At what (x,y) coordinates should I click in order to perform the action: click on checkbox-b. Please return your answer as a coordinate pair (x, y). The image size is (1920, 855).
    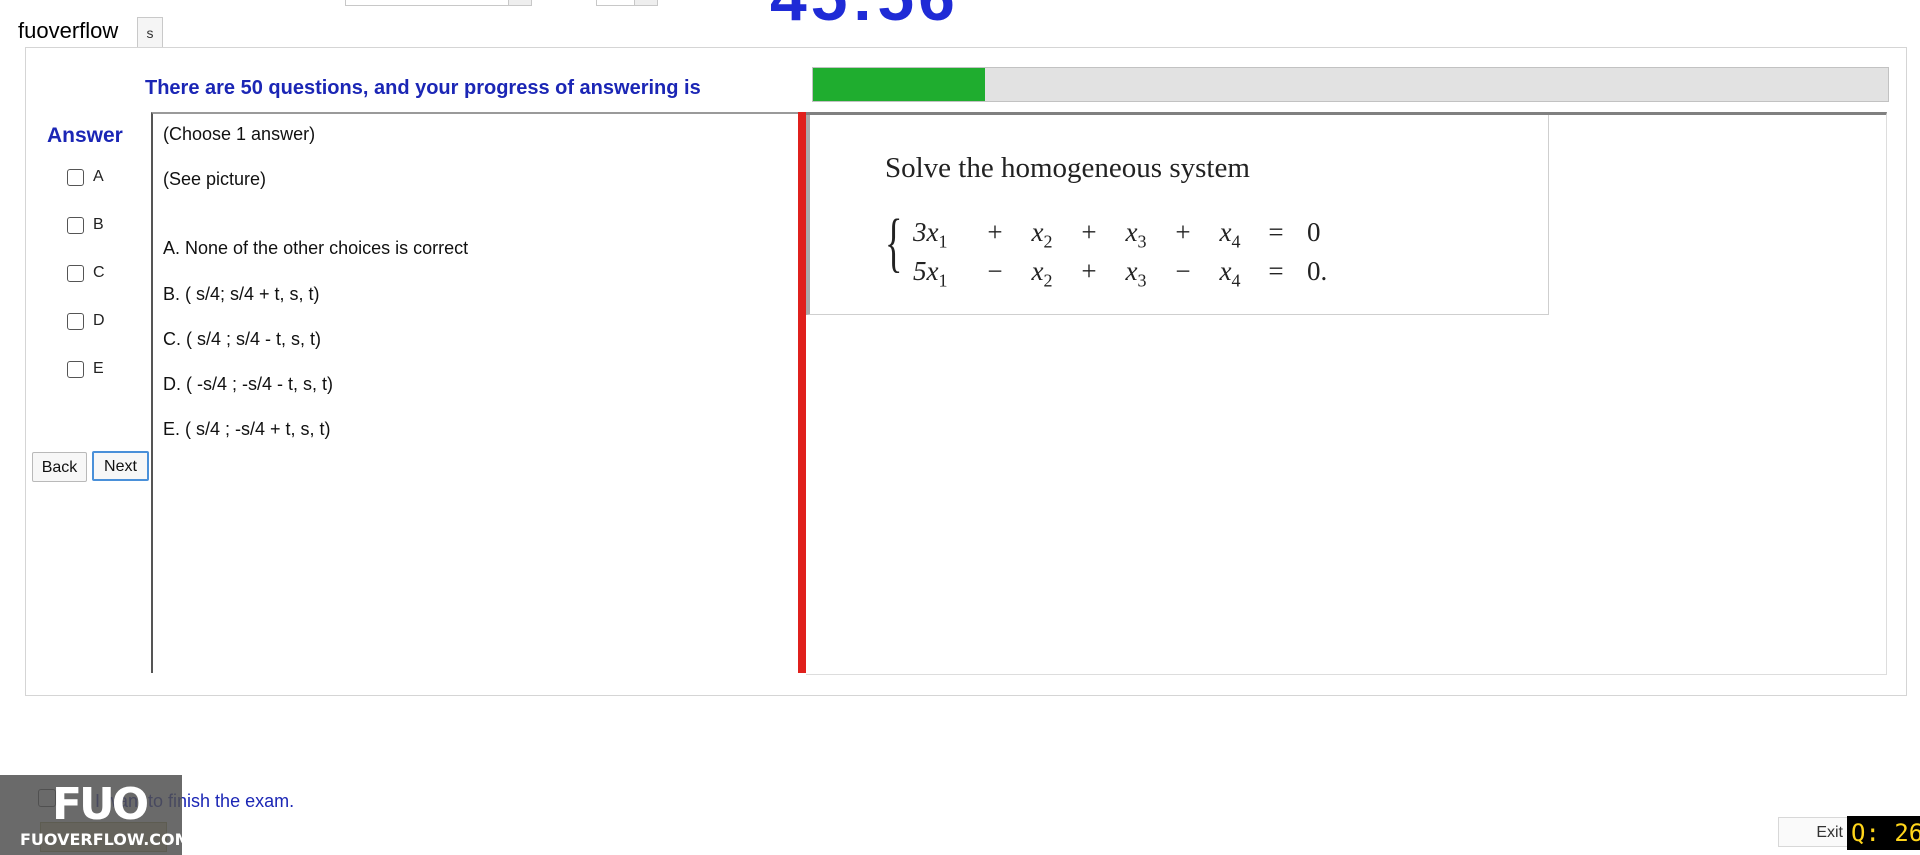
    Looking at the image, I should click on (75, 225).